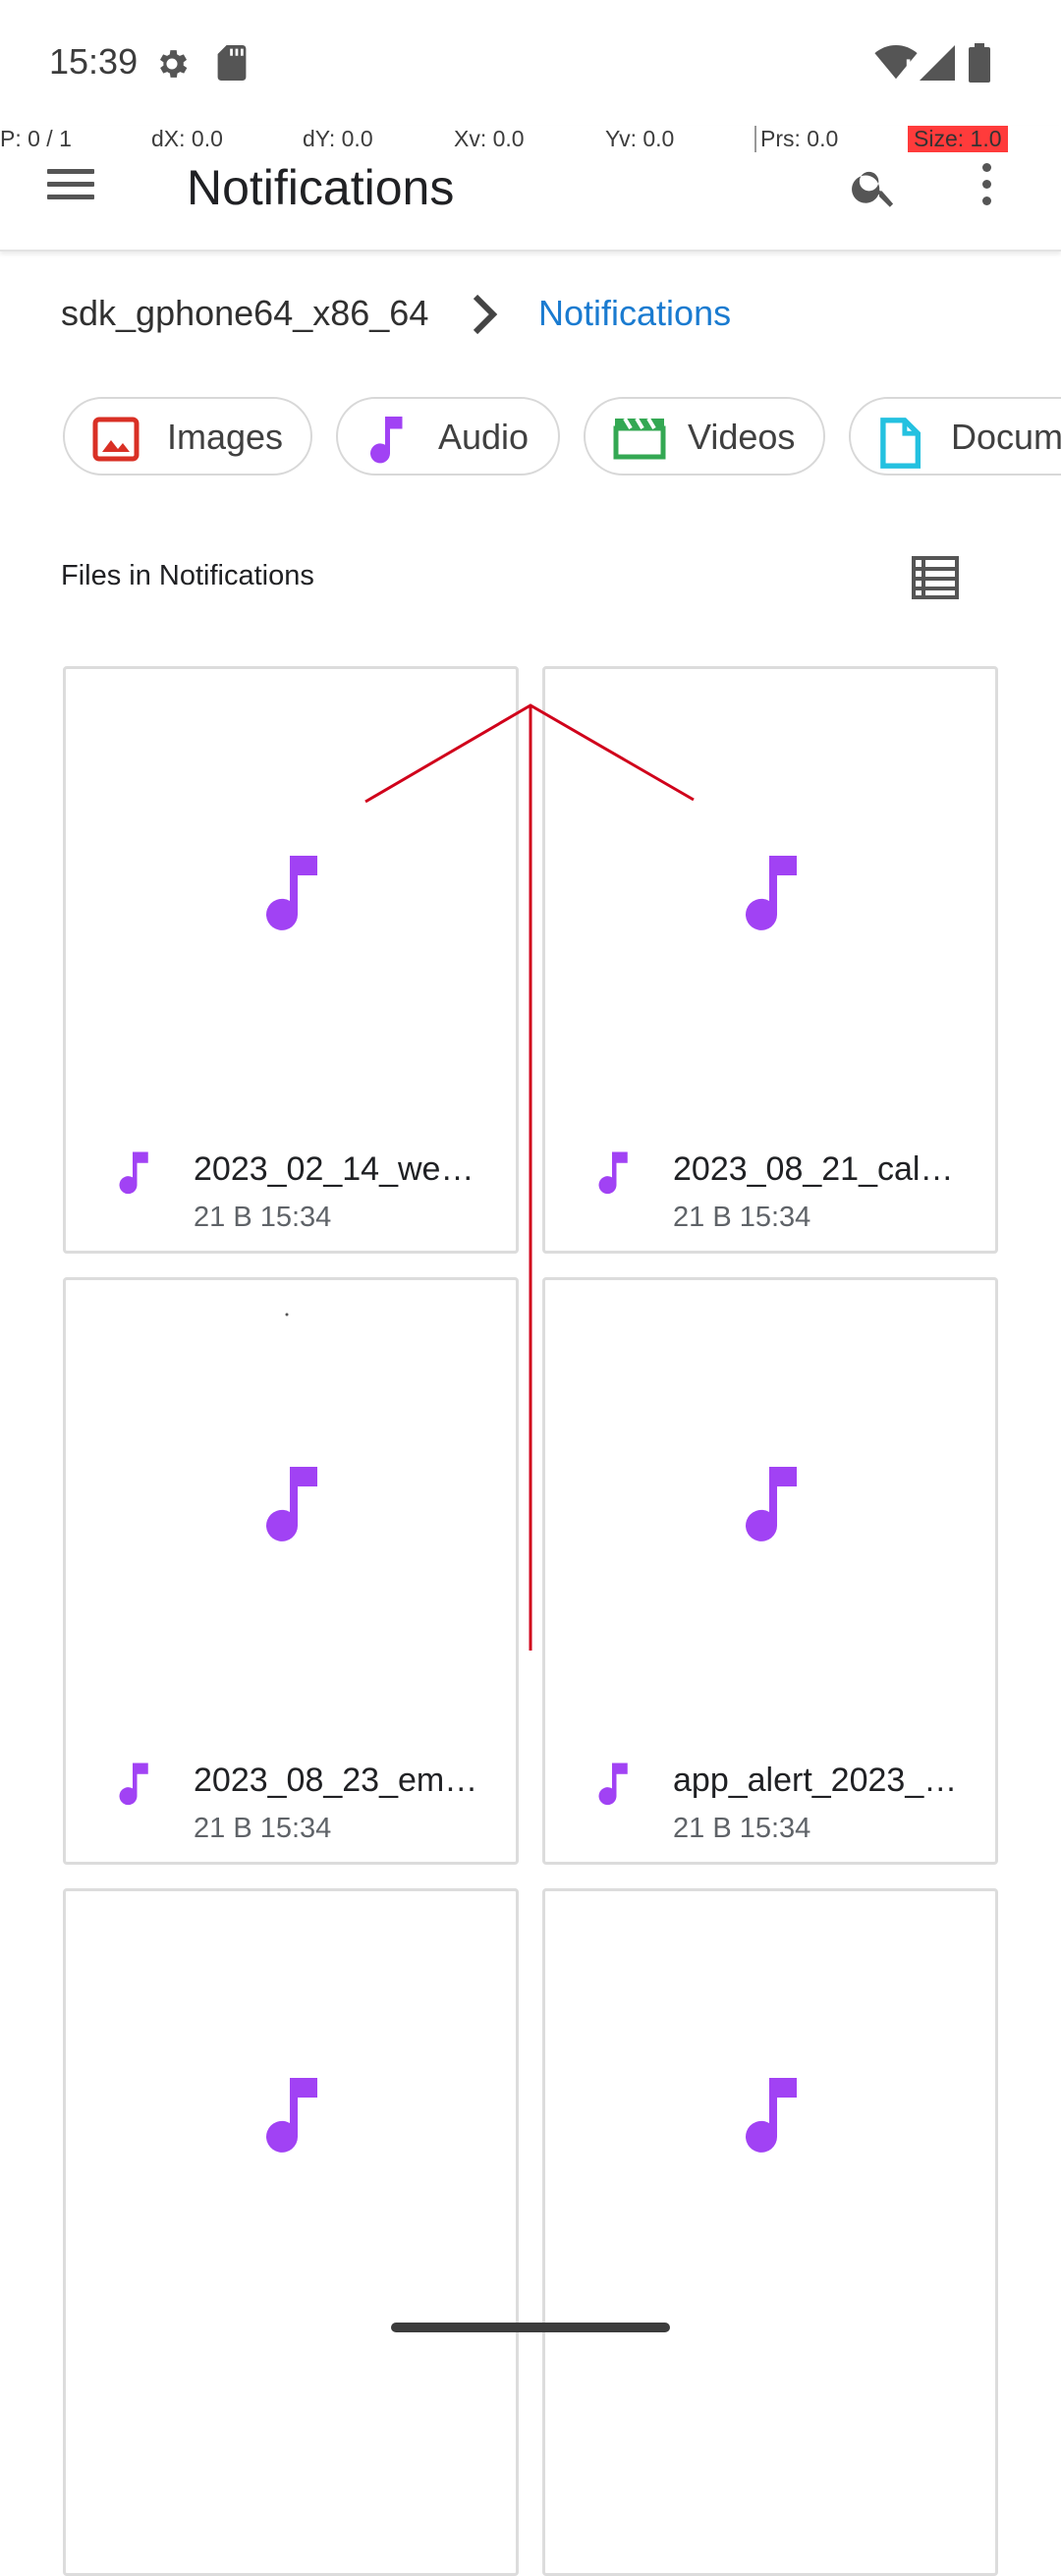 The width and height of the screenshot is (1061, 2576). I want to click on gesture-nav-bar, so click(530, 2327).